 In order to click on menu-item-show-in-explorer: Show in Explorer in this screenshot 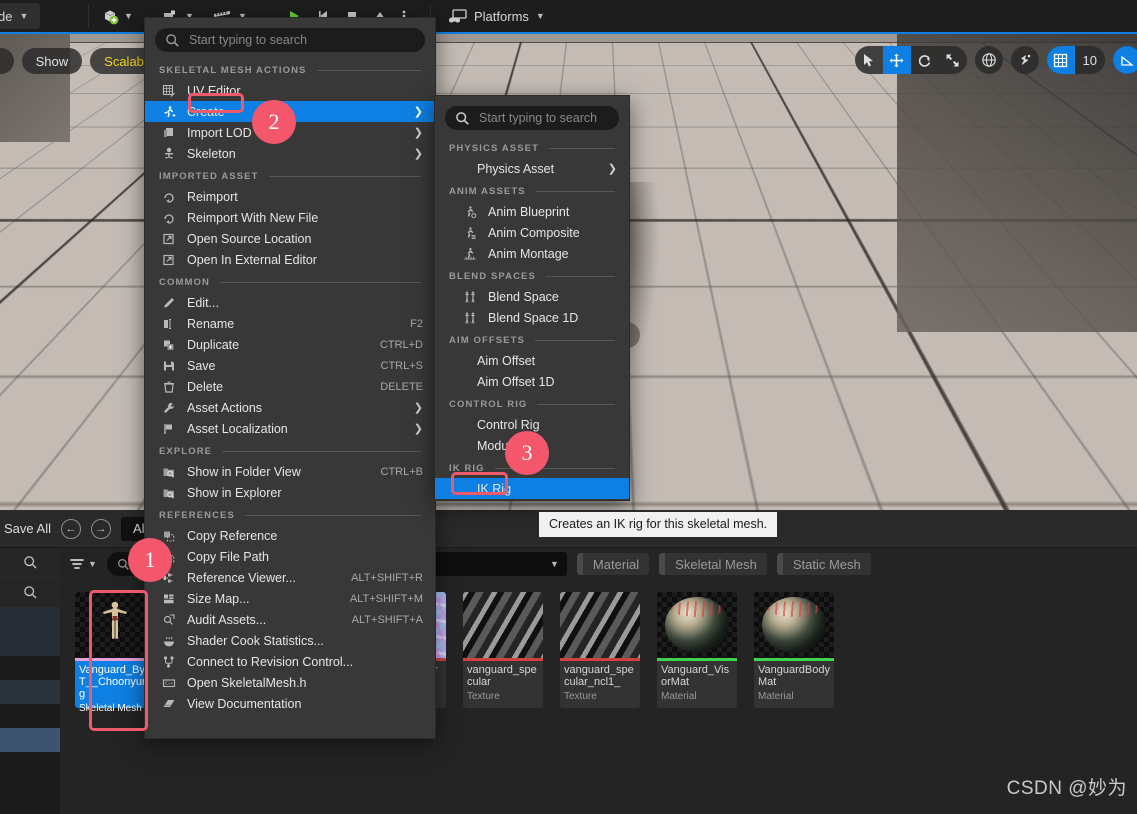, I will do `click(290, 492)`.